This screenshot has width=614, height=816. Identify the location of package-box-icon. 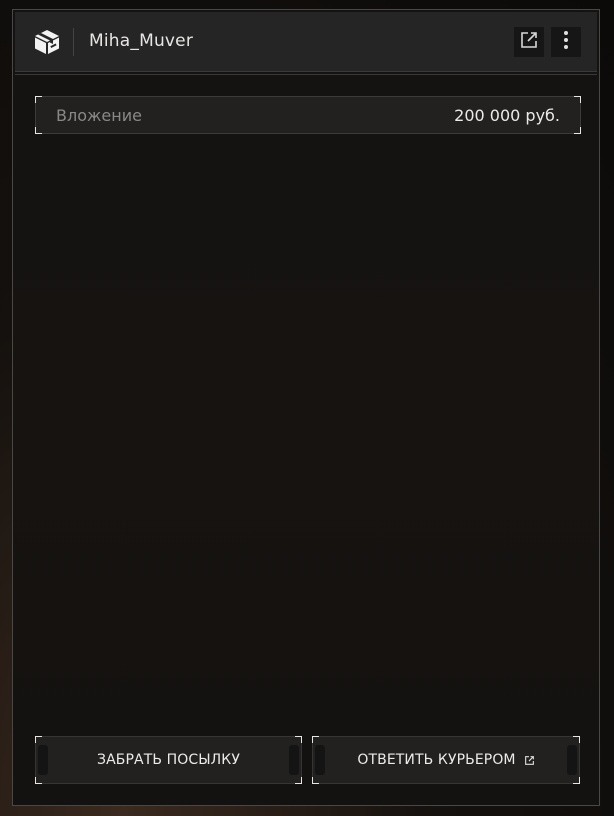
(47, 42).